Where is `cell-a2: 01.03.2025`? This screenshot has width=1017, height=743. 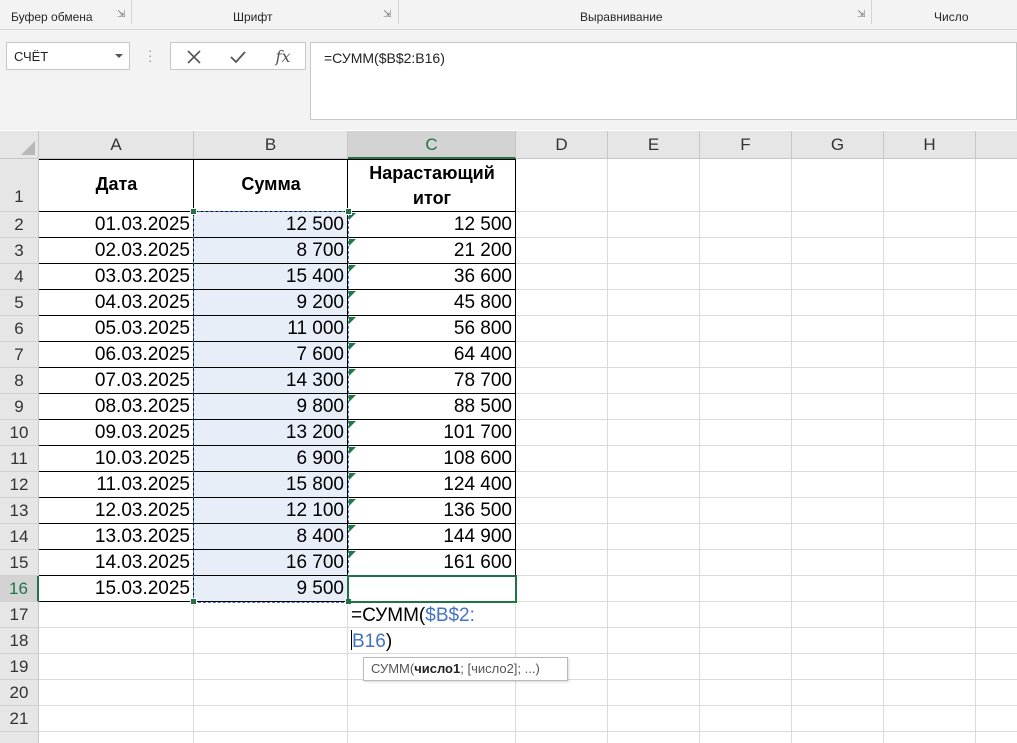
cell-a2: 01.03.2025 is located at coordinates (116, 225).